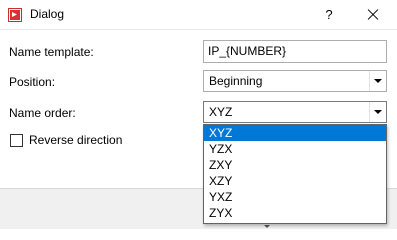 The height and width of the screenshot is (240, 397). What do you see at coordinates (51, 52) in the screenshot?
I see `name-template-label: Name template:` at bounding box center [51, 52].